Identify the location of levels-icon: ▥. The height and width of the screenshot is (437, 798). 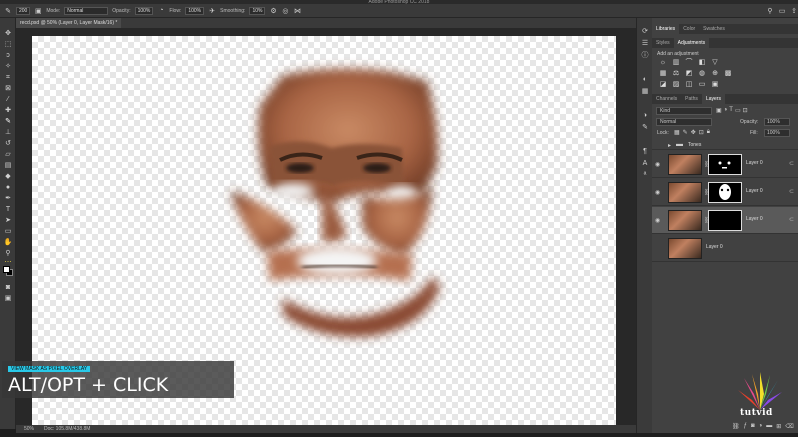
(676, 63).